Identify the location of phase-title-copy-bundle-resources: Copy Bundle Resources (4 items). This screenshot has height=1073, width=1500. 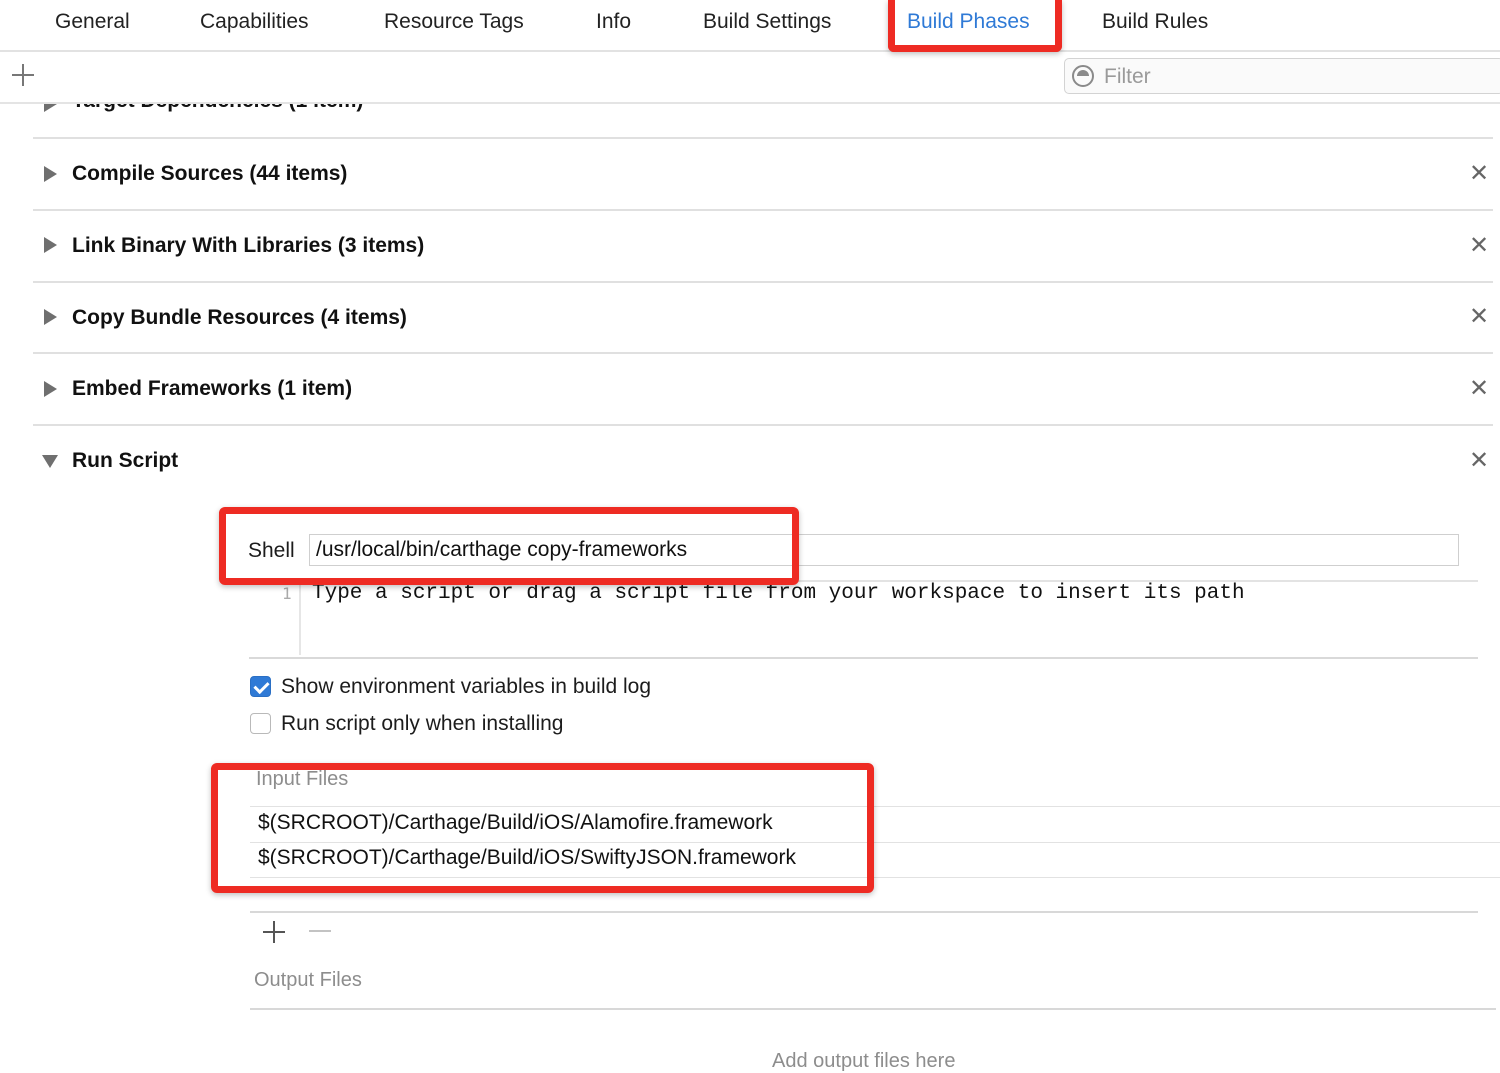
(239, 318).